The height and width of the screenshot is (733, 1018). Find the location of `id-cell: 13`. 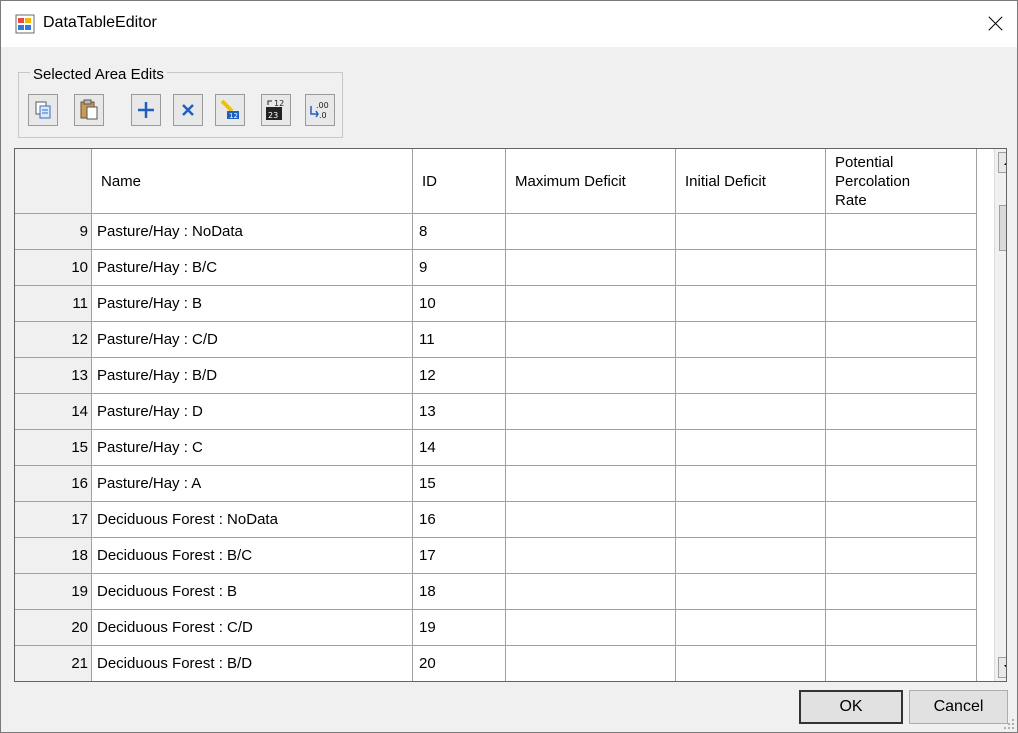

id-cell: 13 is located at coordinates (459, 412).